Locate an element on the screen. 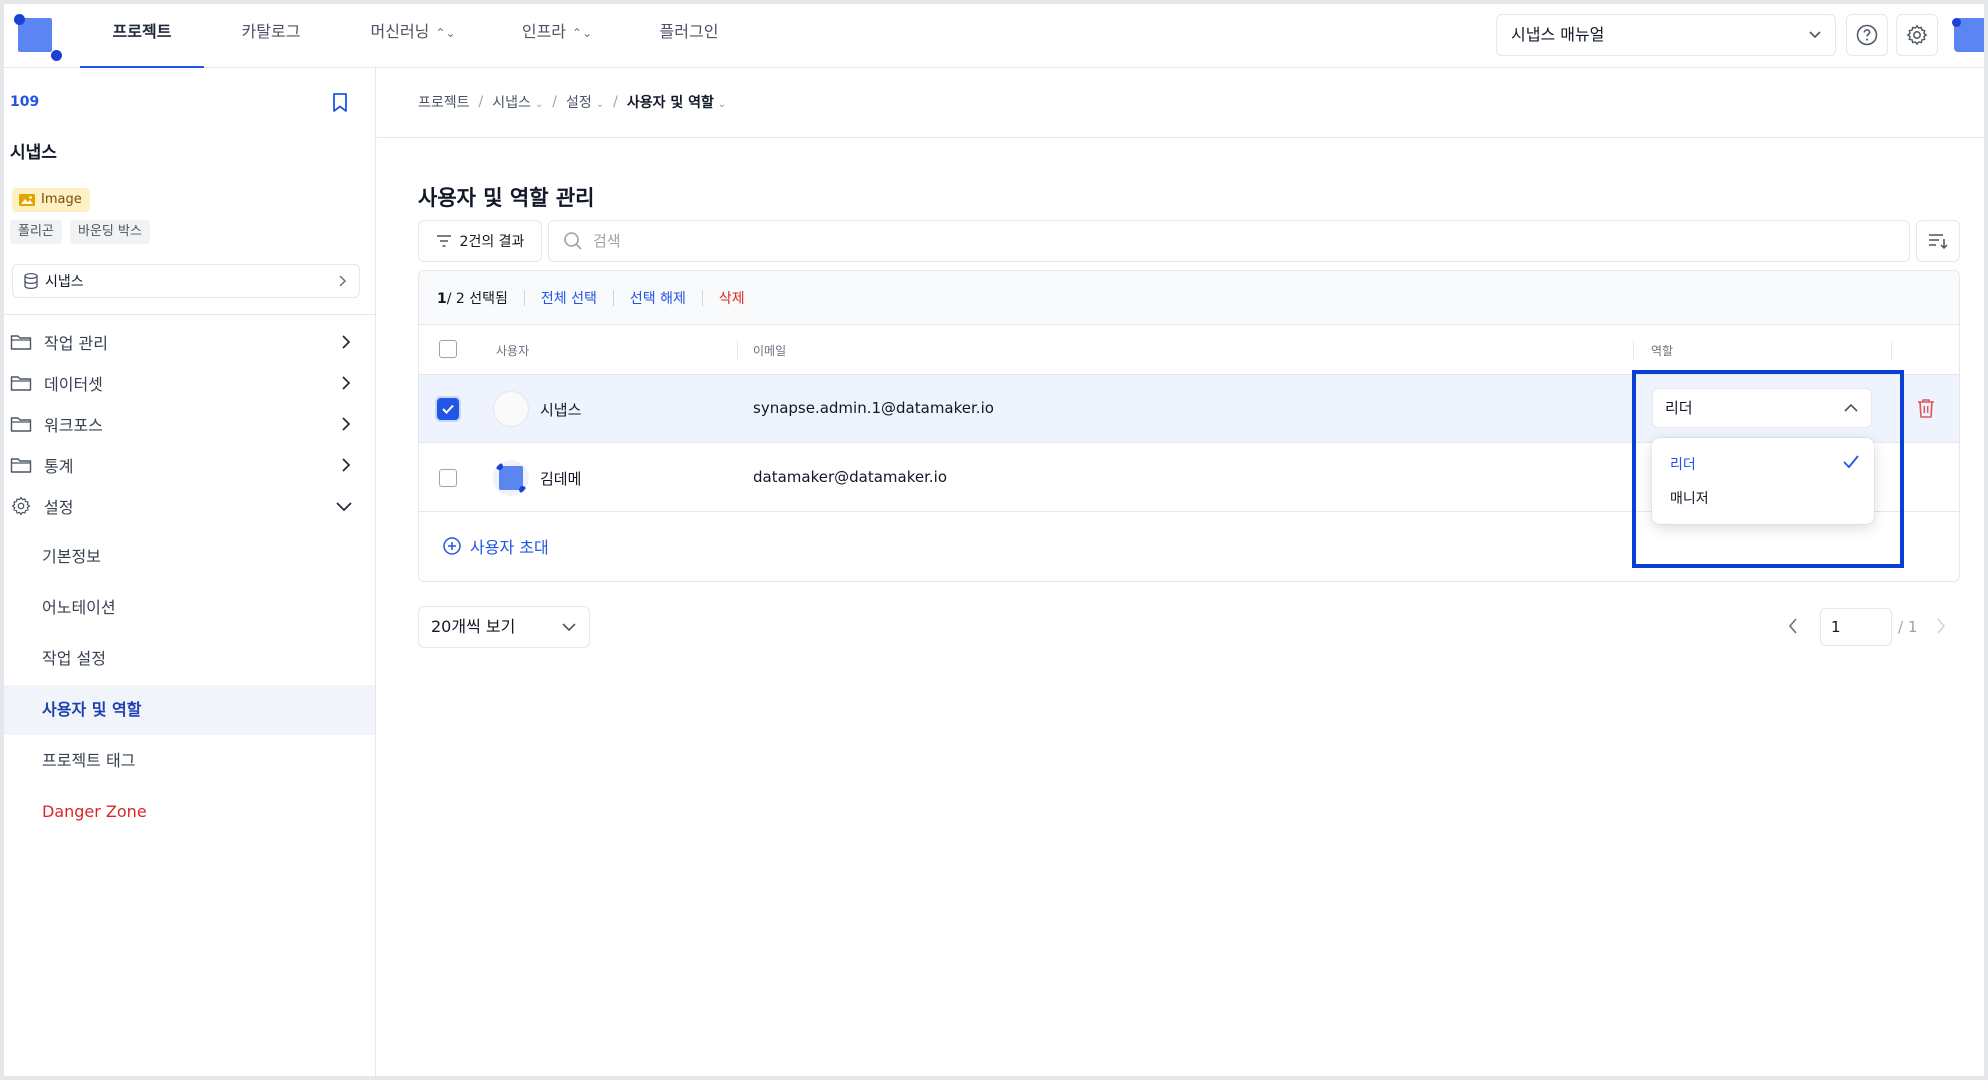  role-dropdown-menu: 리더 매니저 is located at coordinates (1763, 481).